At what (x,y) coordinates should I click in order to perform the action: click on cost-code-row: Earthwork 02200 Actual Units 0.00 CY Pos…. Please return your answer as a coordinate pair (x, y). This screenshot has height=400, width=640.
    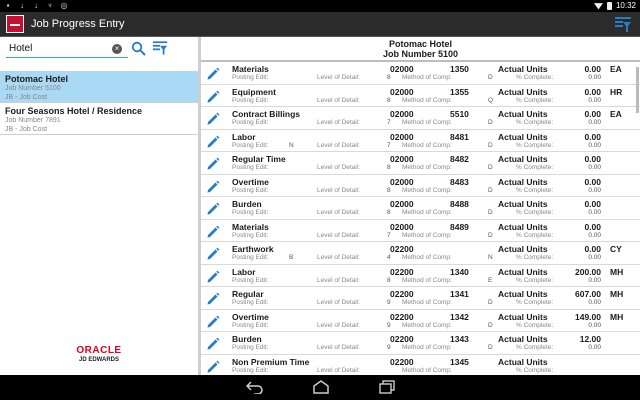
    Looking at the image, I should click on (420, 253).